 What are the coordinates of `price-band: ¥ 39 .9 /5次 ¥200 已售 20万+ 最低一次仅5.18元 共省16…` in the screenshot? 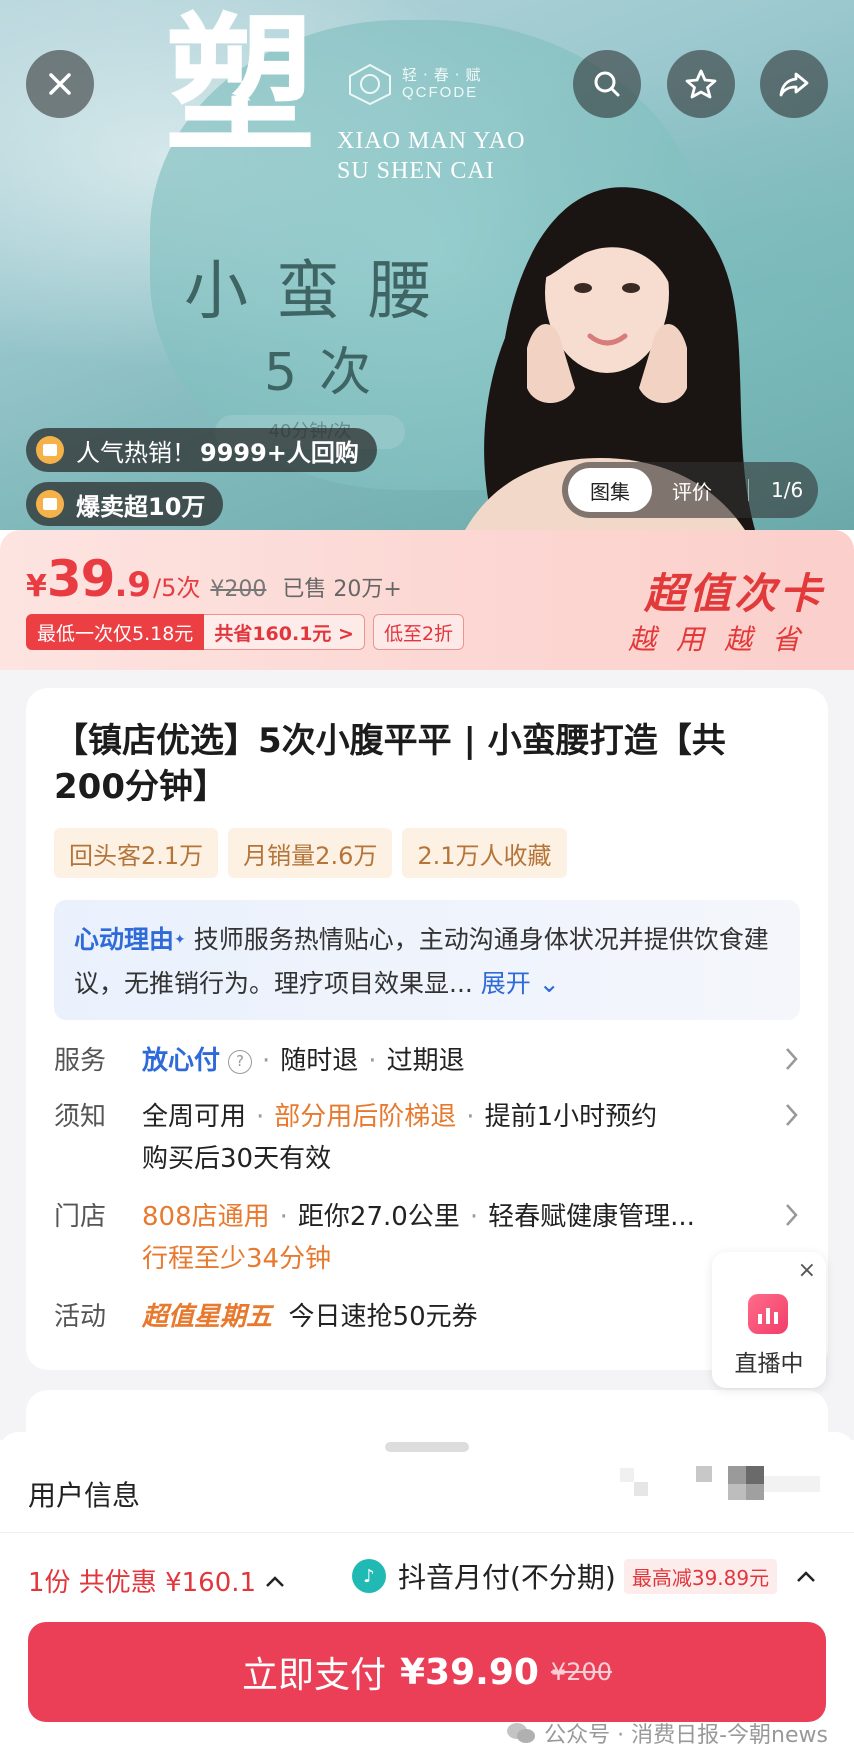 It's located at (427, 602).